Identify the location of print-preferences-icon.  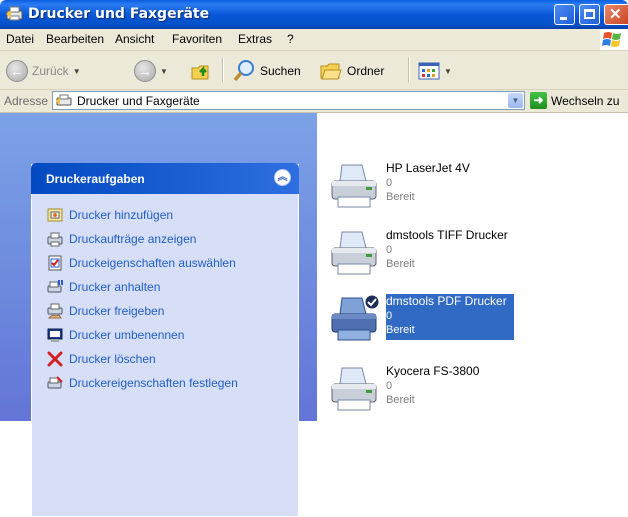
(55, 263).